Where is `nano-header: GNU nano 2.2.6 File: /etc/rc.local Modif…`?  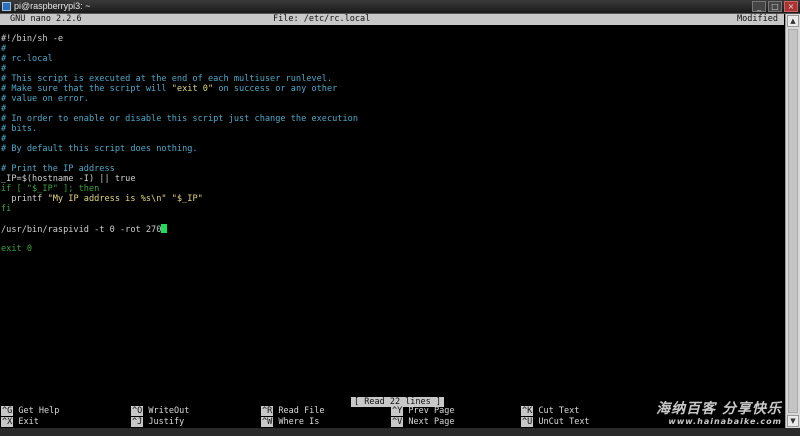 nano-header: GNU nano 2.2.6 File: /etc/rc.local Modif… is located at coordinates (392, 19).